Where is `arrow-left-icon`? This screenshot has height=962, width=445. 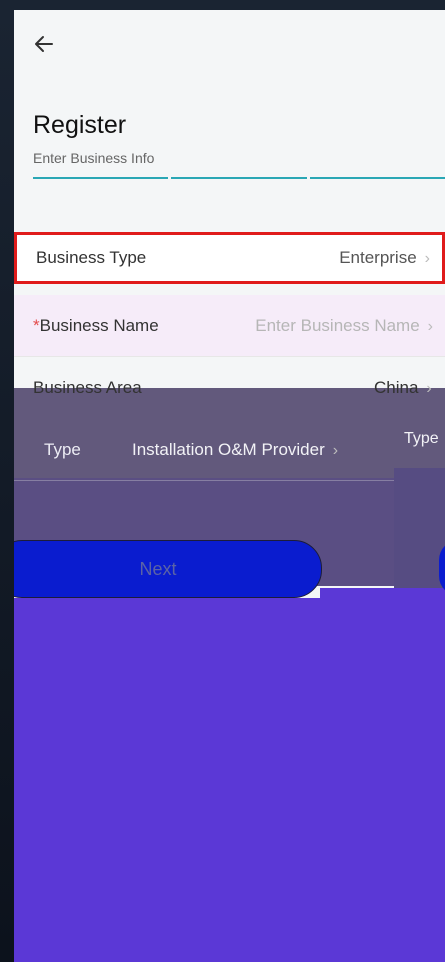 arrow-left-icon is located at coordinates (44, 44).